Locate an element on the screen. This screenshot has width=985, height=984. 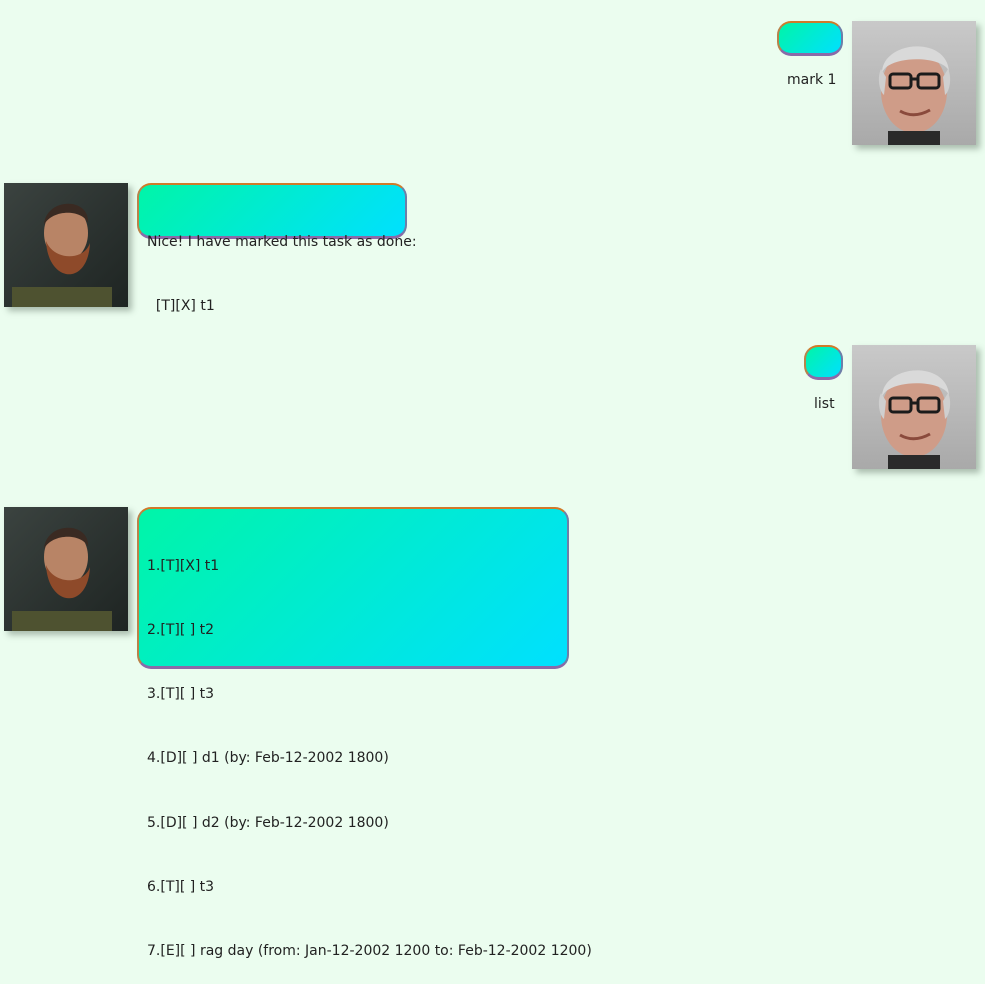
task-list-item: 1.[T][X] t1 is located at coordinates (183, 565).